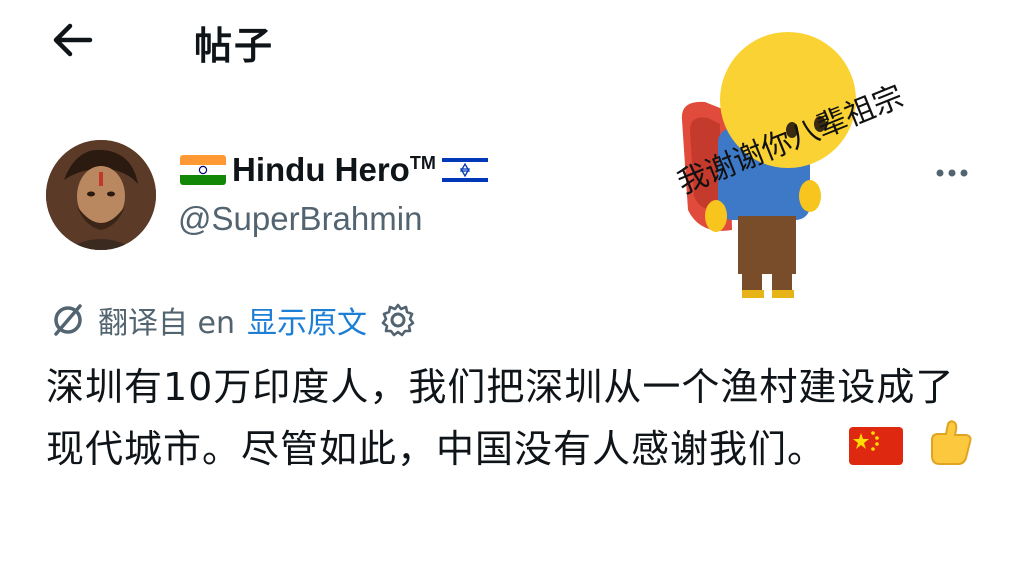 This screenshot has width=1024, height=574. I want to click on thumbs-up-icon, so click(950, 451).